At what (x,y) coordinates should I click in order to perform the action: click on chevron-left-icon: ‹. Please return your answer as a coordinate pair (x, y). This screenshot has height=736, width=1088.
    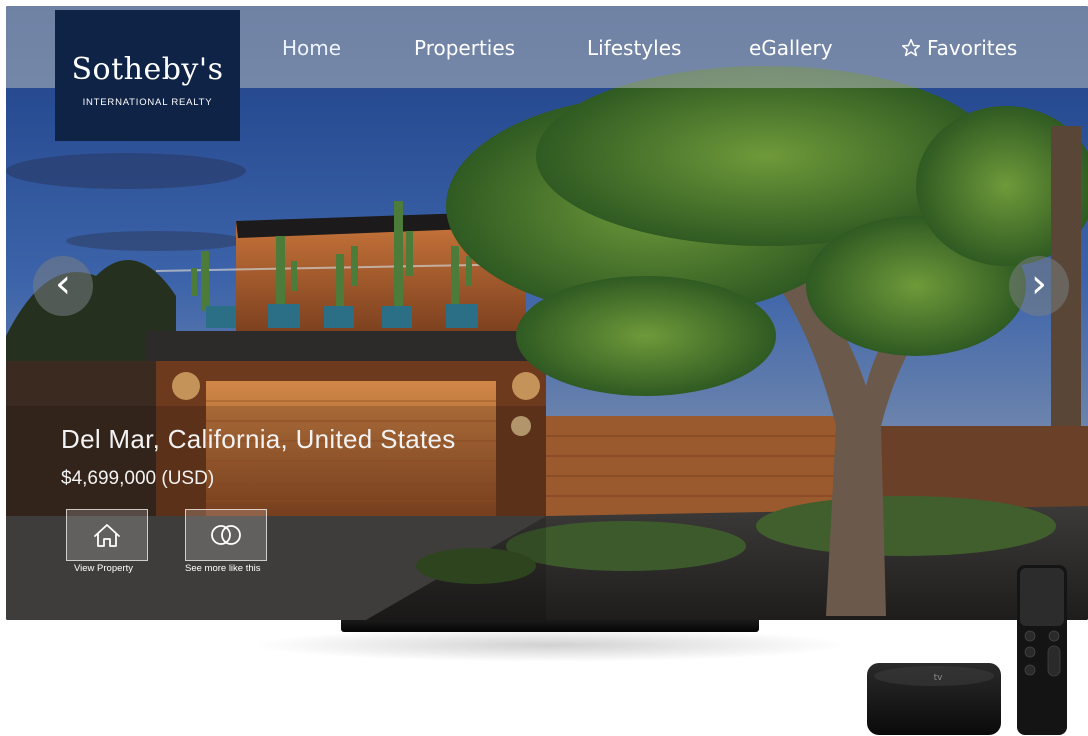
    Looking at the image, I should click on (63, 284).